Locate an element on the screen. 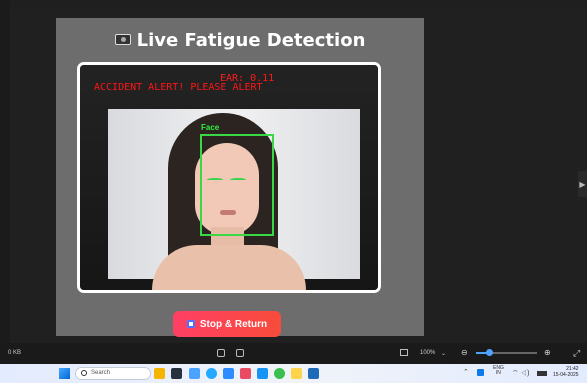 The height and width of the screenshot is (383, 587). zoom-dropdown-icon: ⌄ is located at coordinates (443, 353).